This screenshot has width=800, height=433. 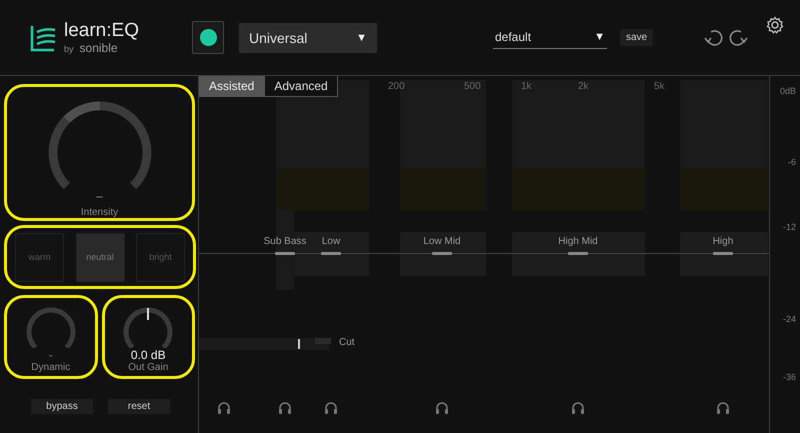 I want to click on undo-icon, so click(x=714, y=37).